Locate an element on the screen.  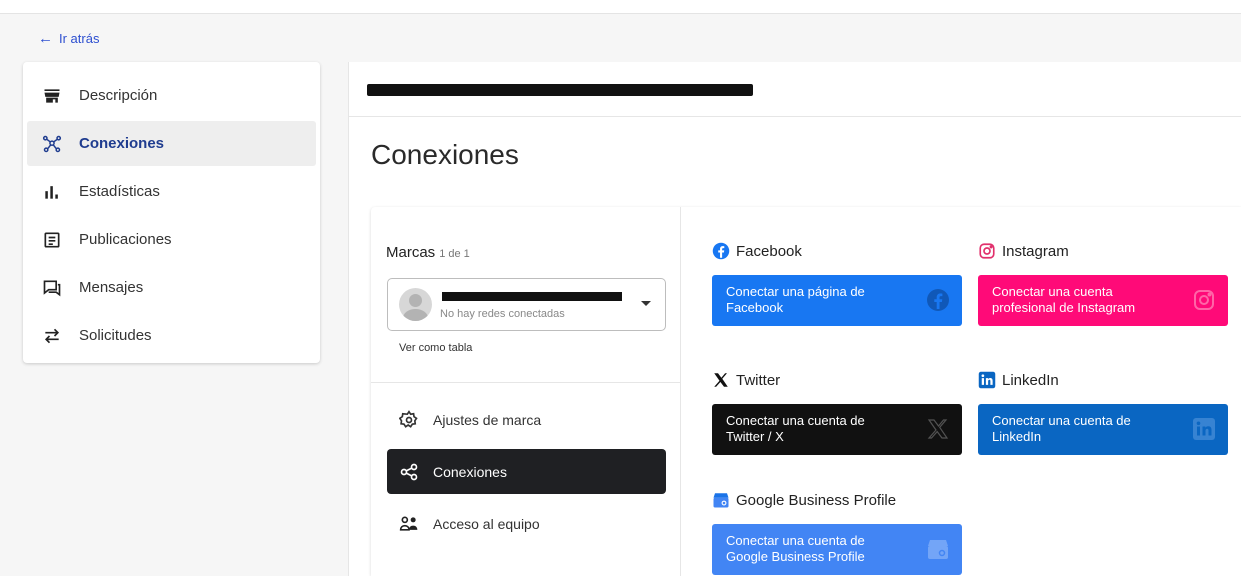
brands-title: Marcas is located at coordinates (411, 252).